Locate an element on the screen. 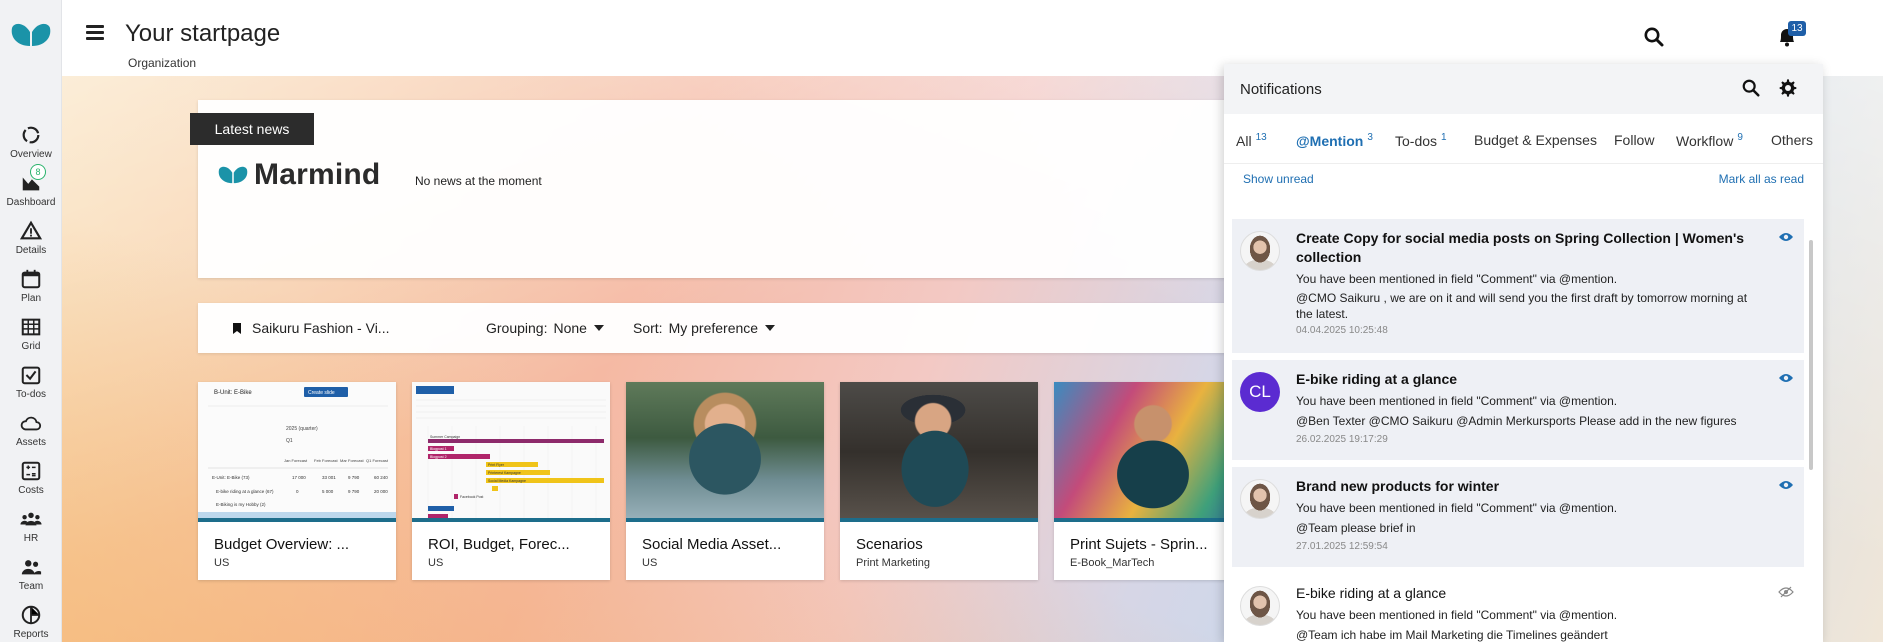 The width and height of the screenshot is (1883, 642). preview-row-text: E-bike riding at a glance (67) is located at coordinates (245, 491).